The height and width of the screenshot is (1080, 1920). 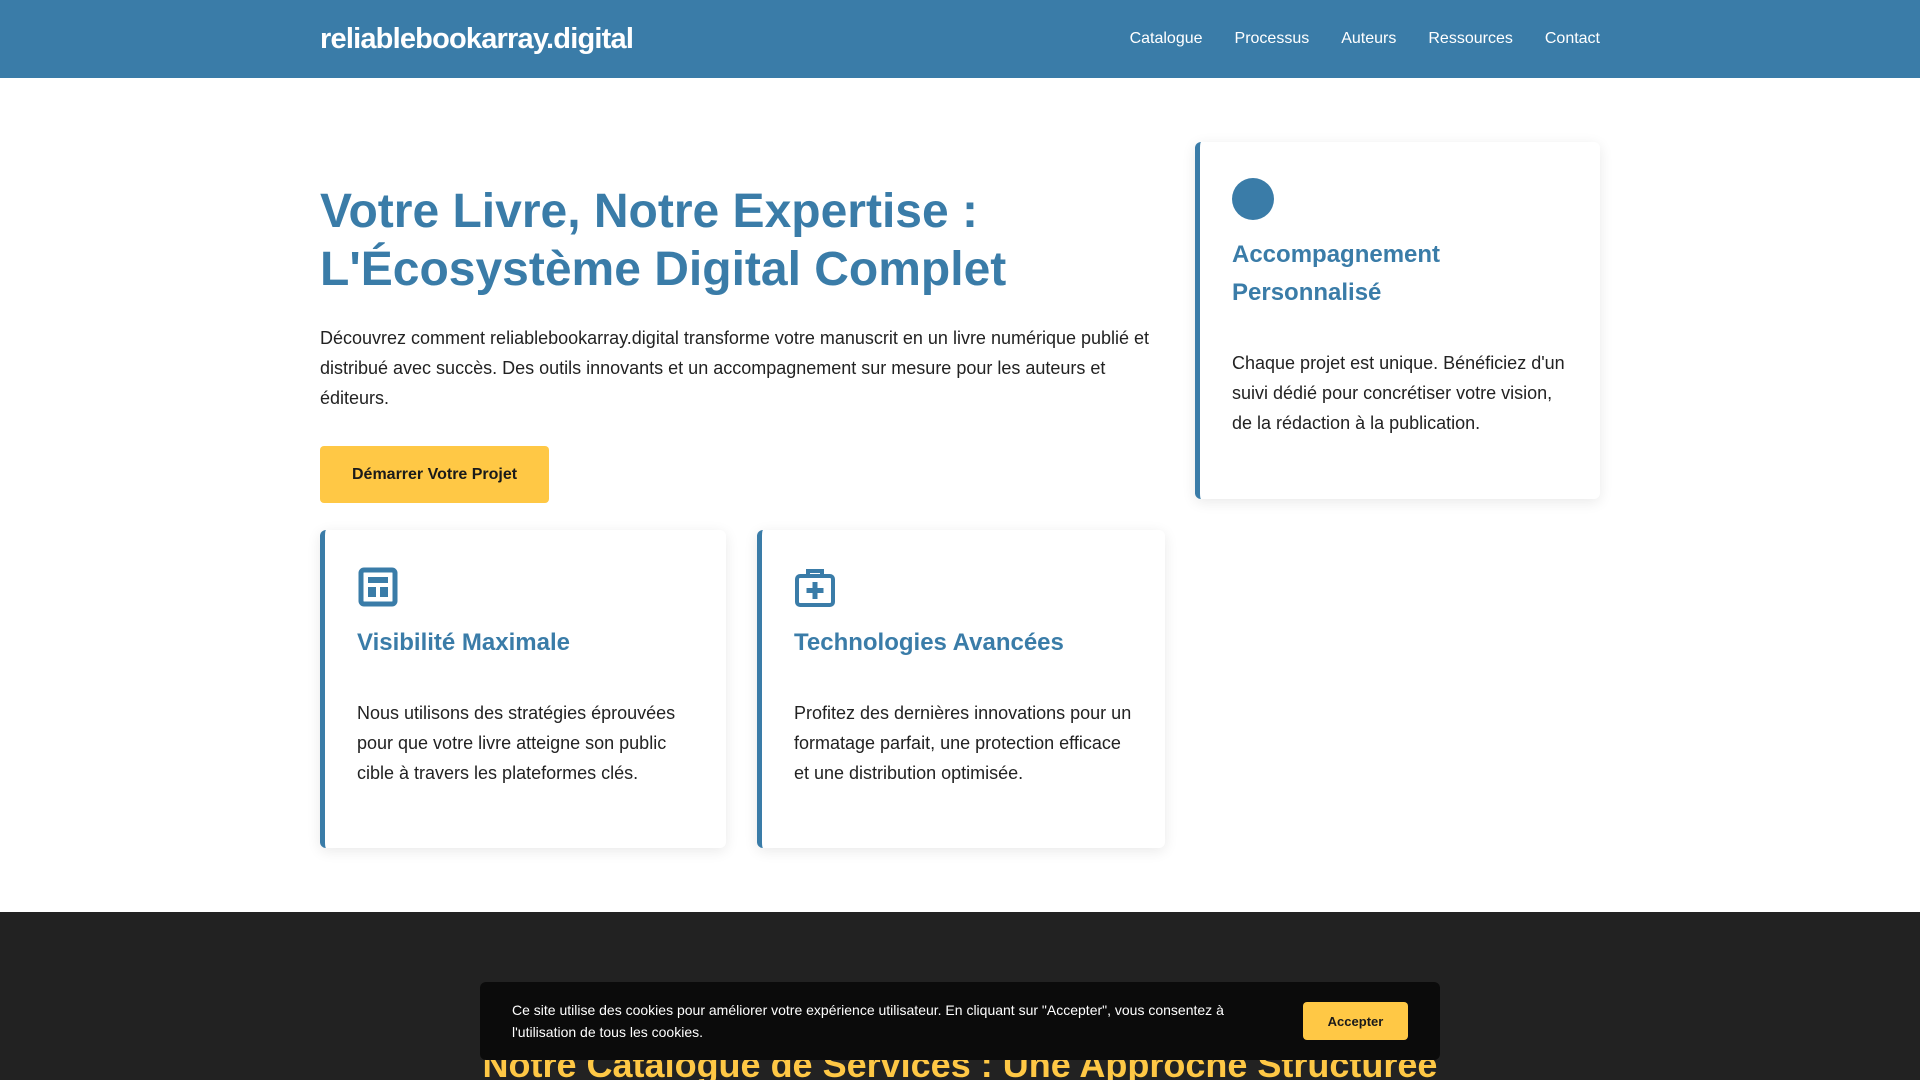 What do you see at coordinates (1355, 1021) in the screenshot?
I see `cookie-accept-button: Accepter` at bounding box center [1355, 1021].